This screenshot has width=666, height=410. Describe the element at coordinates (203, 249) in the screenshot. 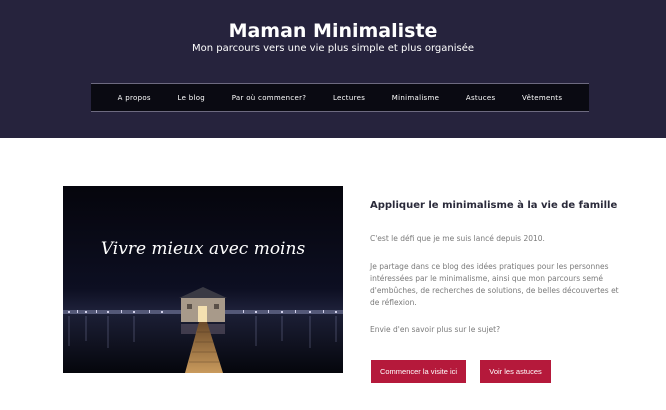

I see `hero-caption: Vivre mieux avec moins` at that location.